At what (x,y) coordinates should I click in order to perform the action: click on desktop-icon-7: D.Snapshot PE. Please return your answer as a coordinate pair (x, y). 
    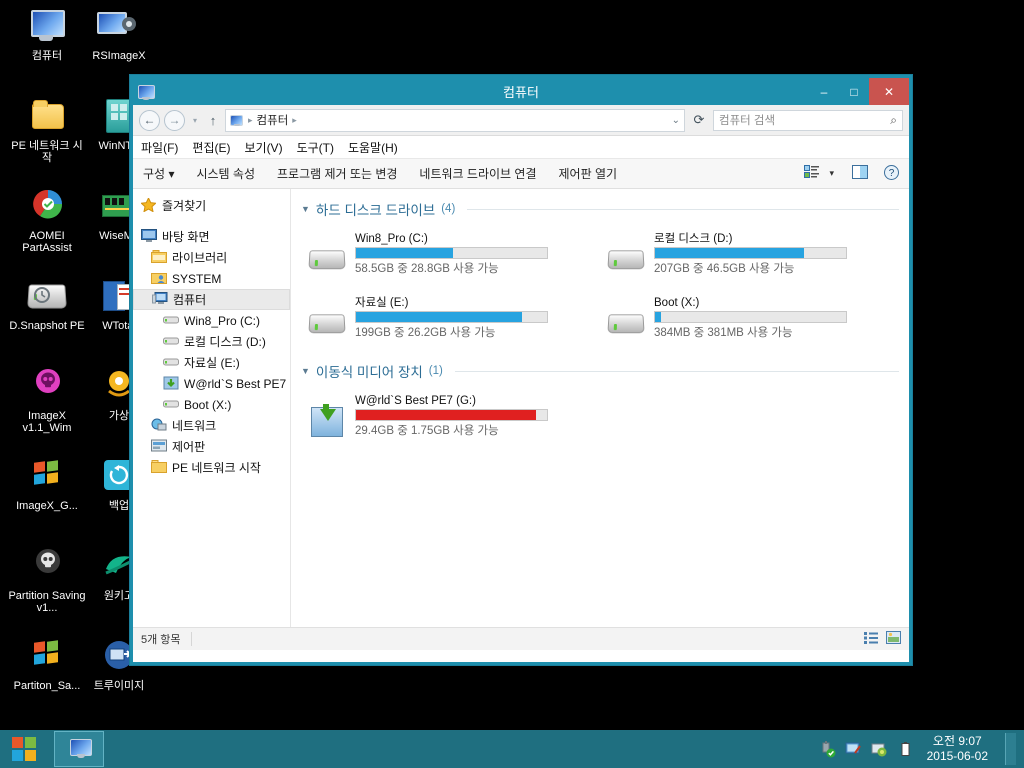
    Looking at the image, I should click on (47, 304).